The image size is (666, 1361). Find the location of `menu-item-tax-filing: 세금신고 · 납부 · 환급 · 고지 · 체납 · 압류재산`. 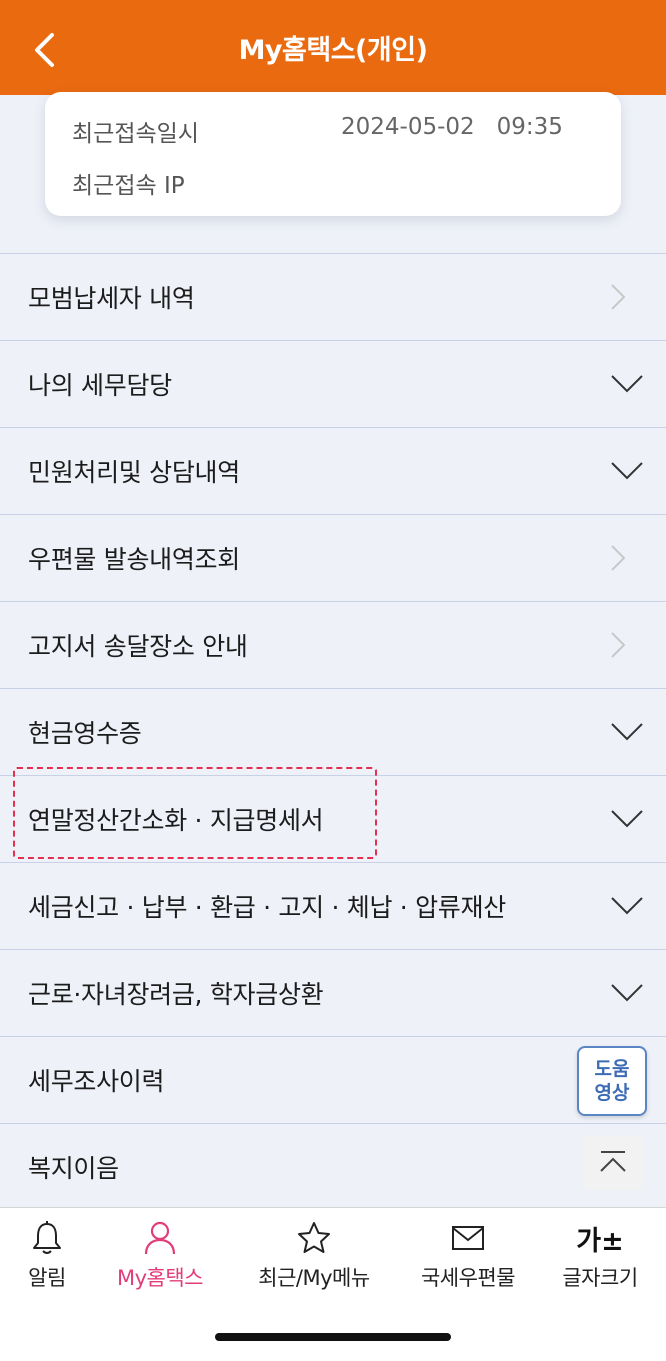

menu-item-tax-filing: 세금신고 · 납부 · 환급 · 고지 · 체납 · 압류재산 is located at coordinates (333, 905).